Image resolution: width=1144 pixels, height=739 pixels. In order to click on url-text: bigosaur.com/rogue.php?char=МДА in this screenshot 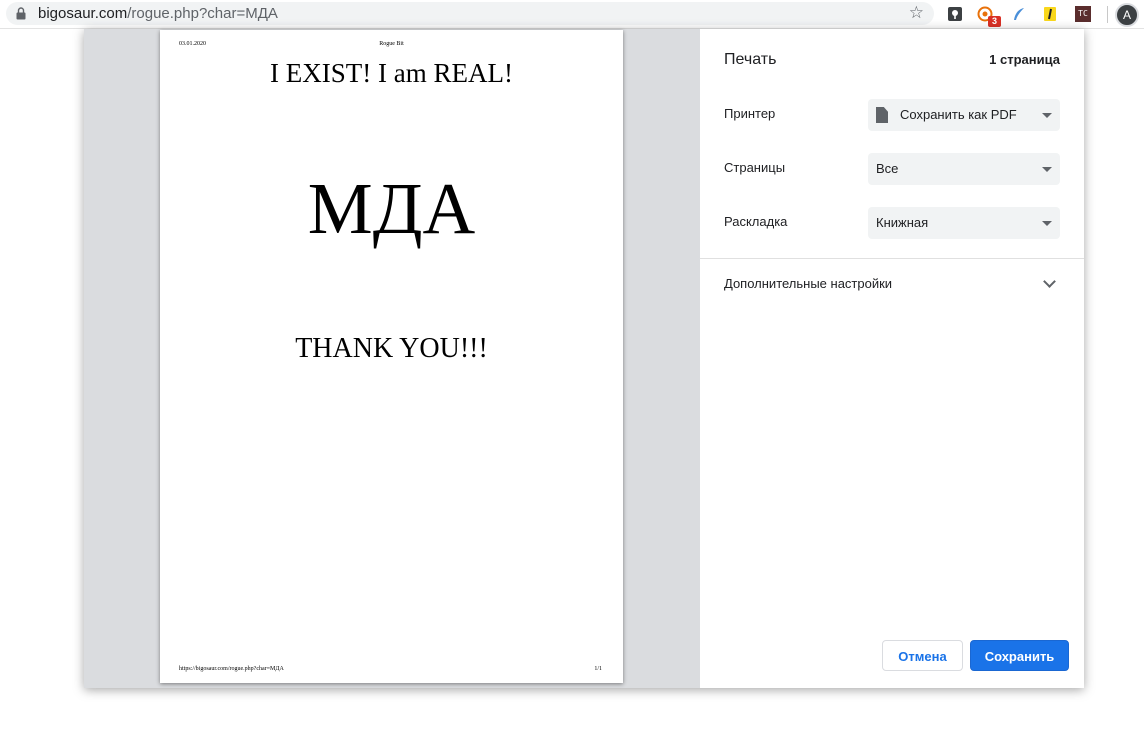, I will do `click(158, 14)`.